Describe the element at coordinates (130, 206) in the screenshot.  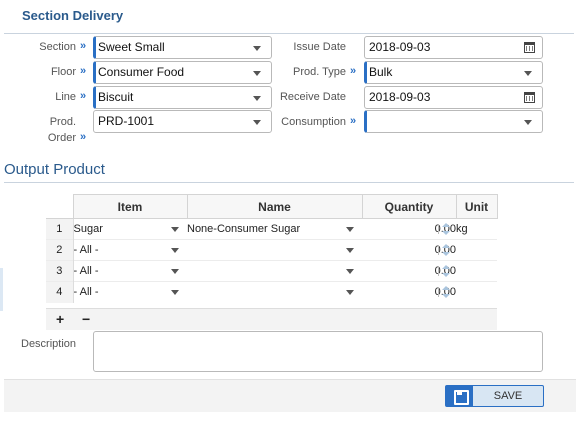
I see `column-header-item: Item` at that location.